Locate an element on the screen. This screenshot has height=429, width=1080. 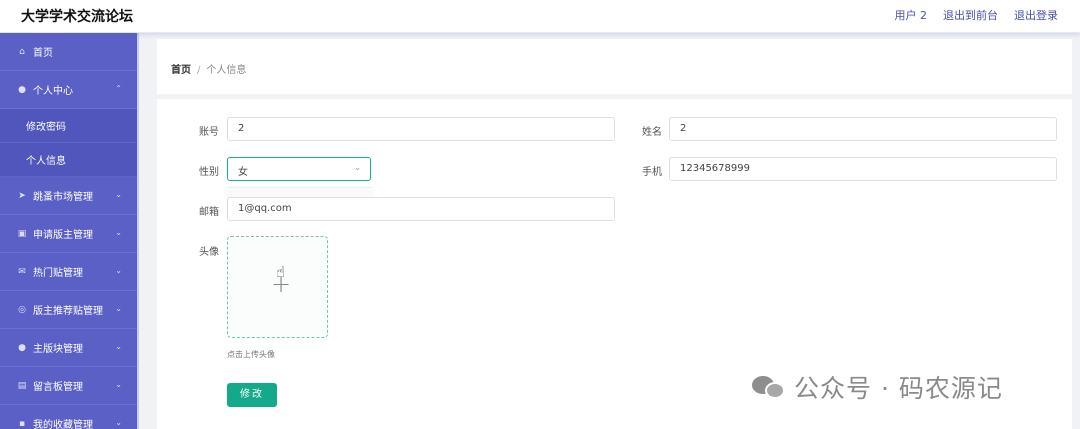
sidebar-item-change-password: 修改密码 is located at coordinates (68, 126).